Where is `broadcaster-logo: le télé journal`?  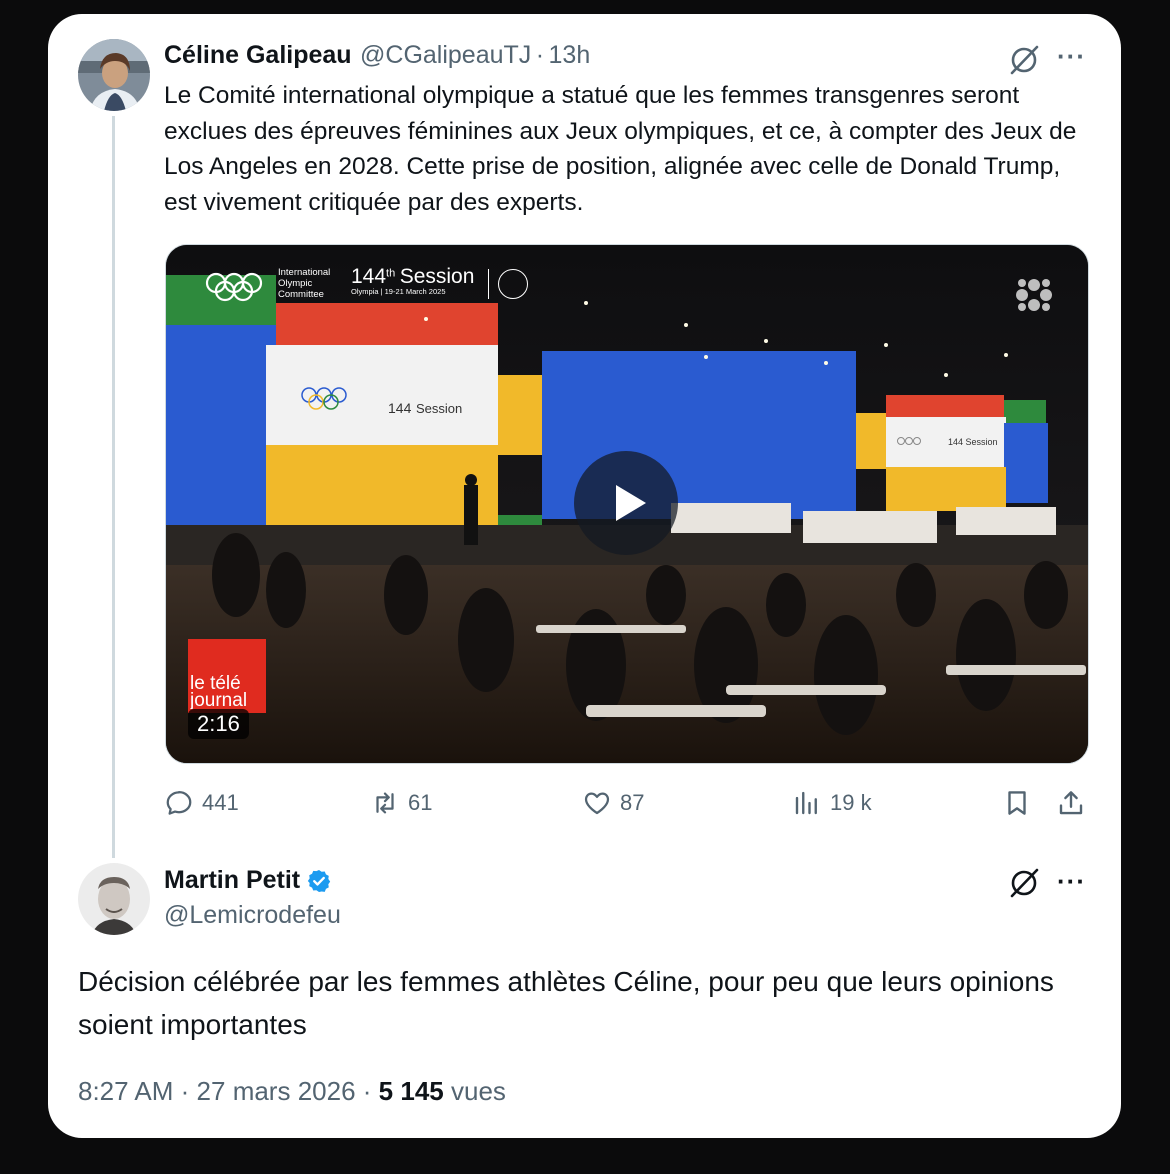
broadcaster-logo: le télé journal is located at coordinates (228, 692).